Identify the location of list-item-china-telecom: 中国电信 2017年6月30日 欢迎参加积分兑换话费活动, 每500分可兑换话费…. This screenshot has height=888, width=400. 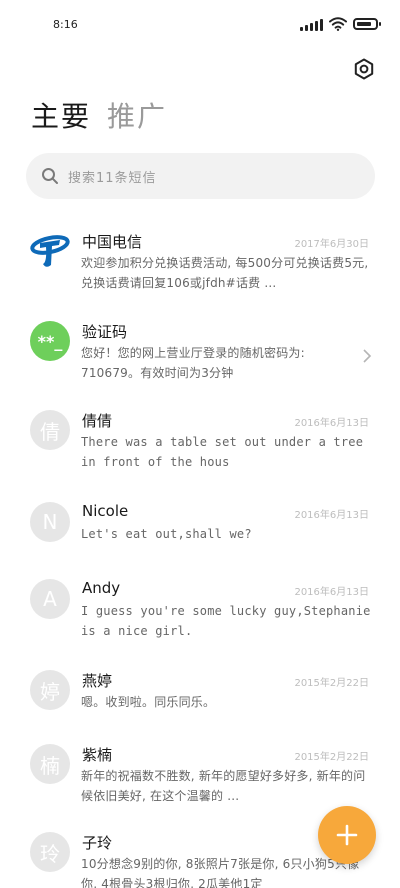
(200, 269).